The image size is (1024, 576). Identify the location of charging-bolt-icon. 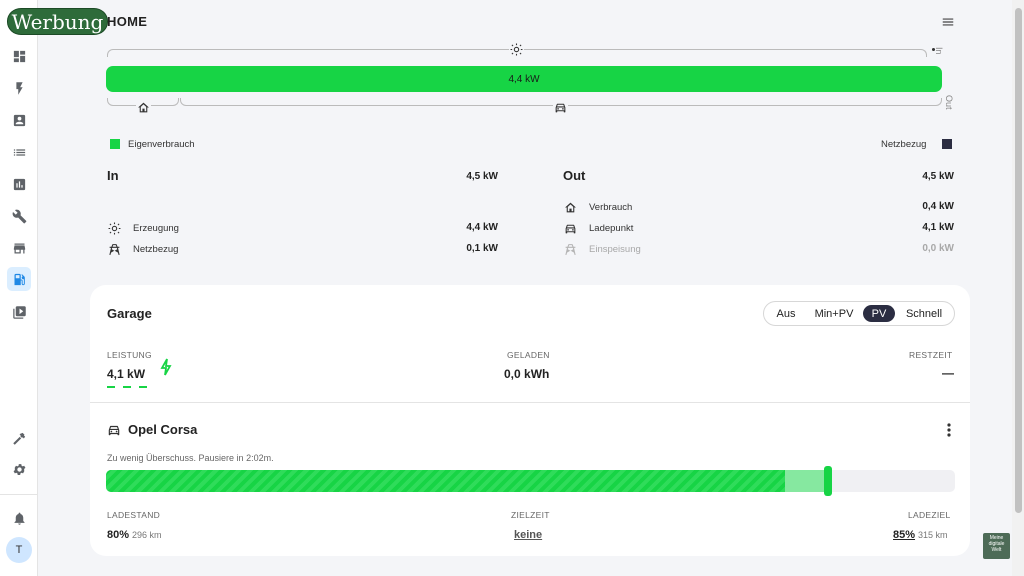
(166, 367).